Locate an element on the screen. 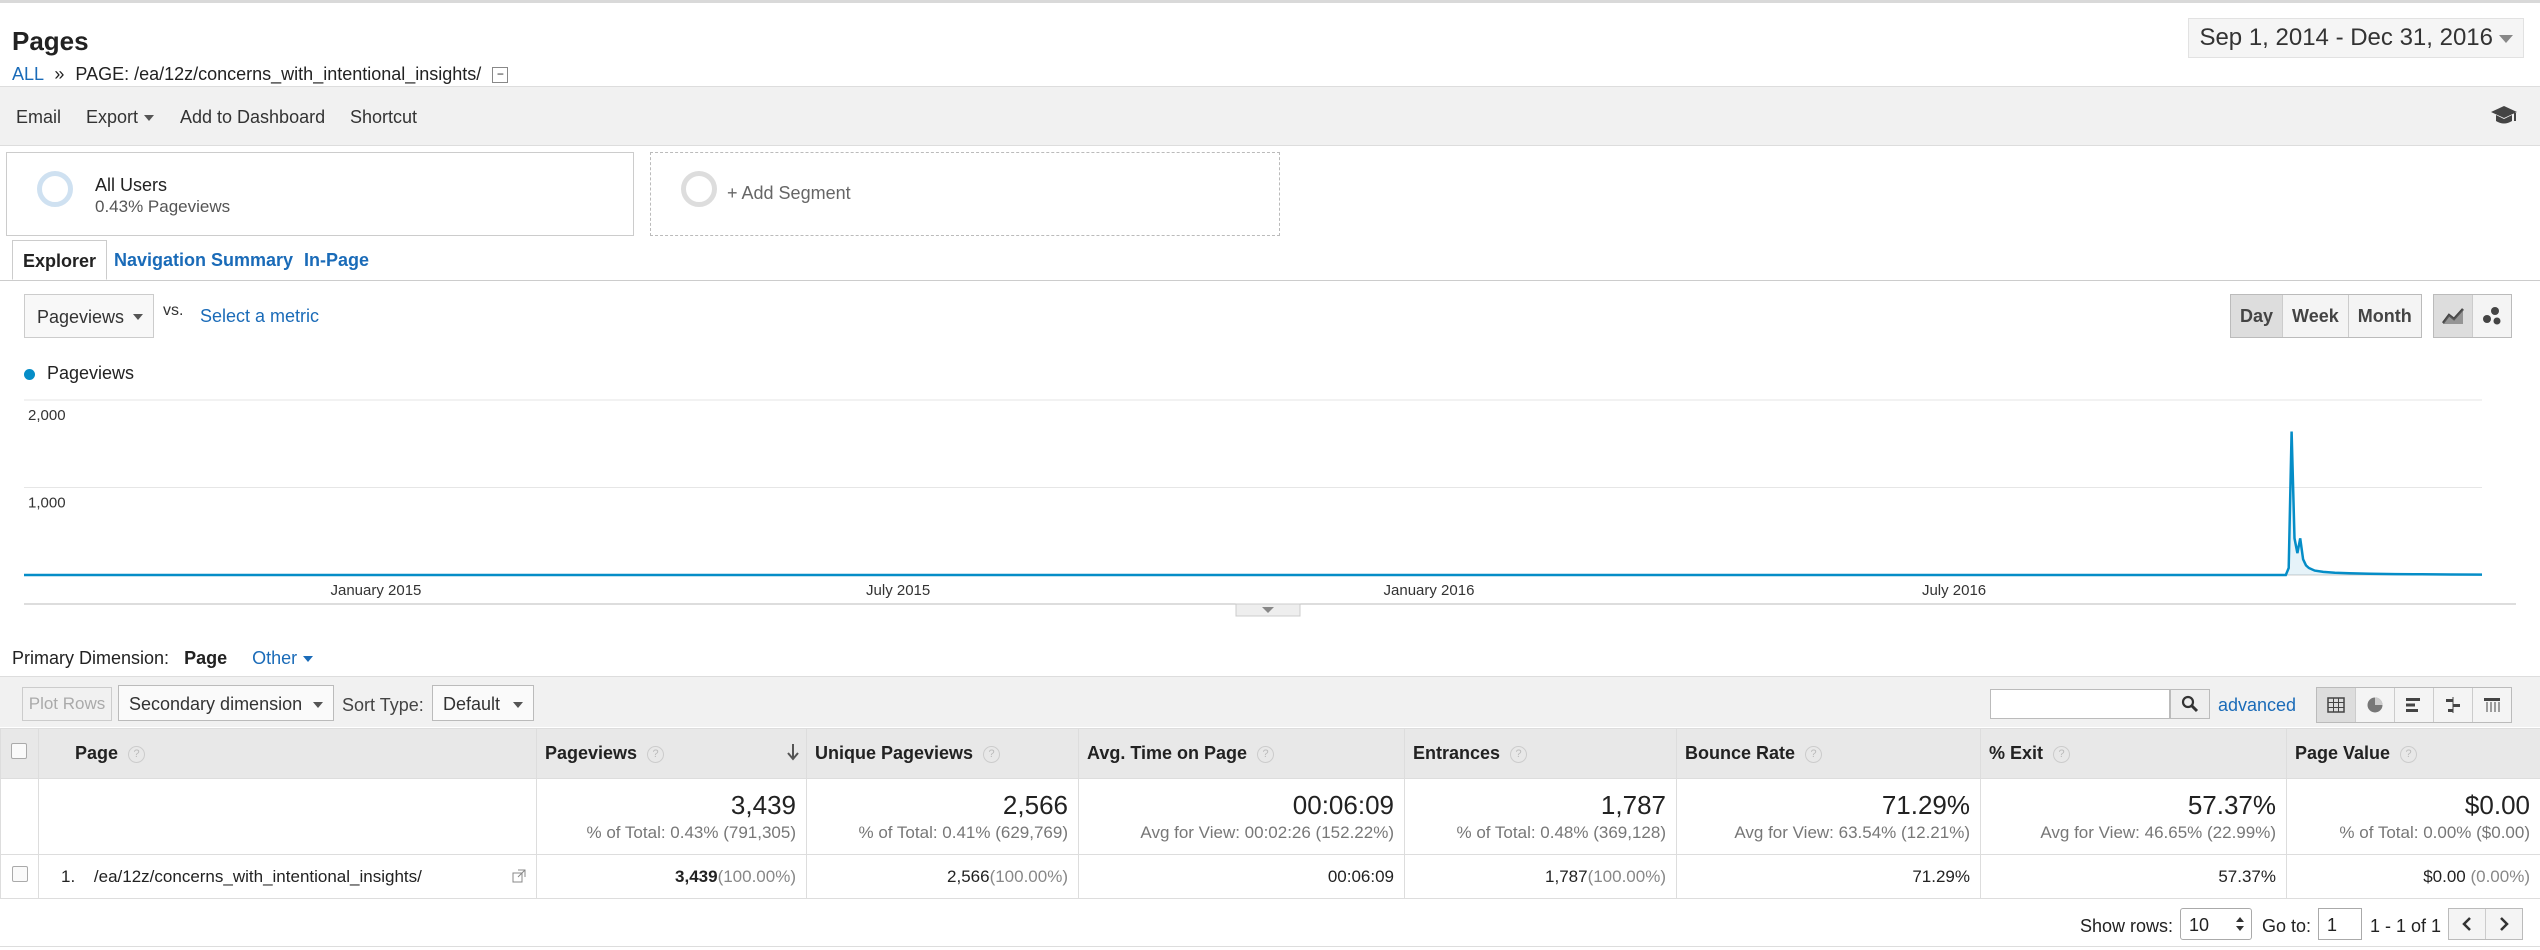 The width and height of the screenshot is (2540, 950). row-pageviews-value: 3,439 is located at coordinates (696, 876).